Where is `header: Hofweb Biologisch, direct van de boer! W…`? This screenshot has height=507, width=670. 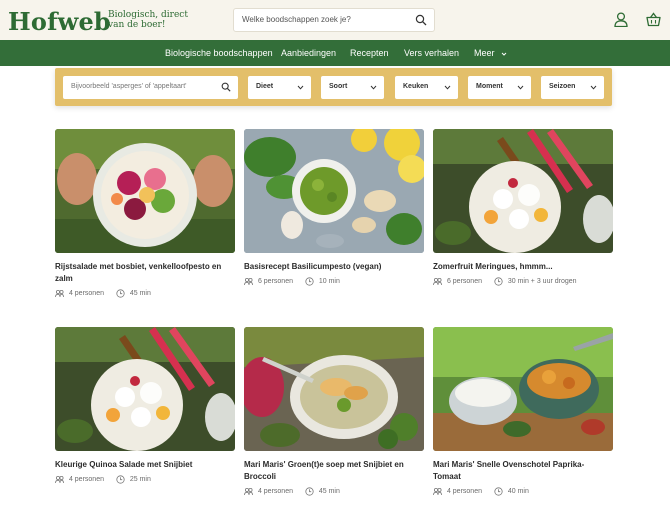 header: Hofweb Biologisch, direct van de boer! W… is located at coordinates (335, 20).